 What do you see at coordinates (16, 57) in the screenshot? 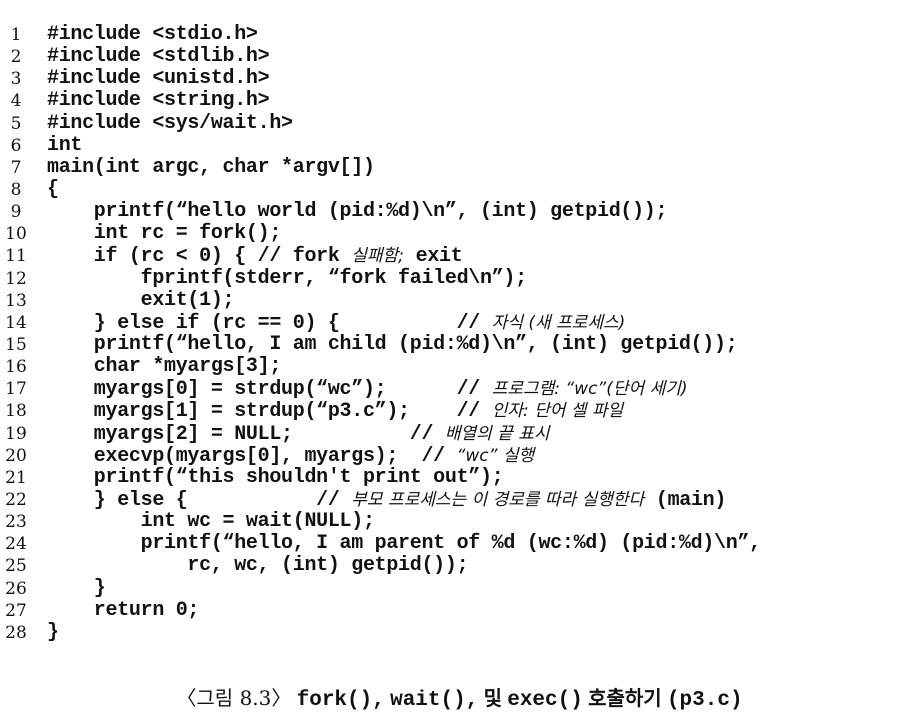
I see `line-number: 2` at bounding box center [16, 57].